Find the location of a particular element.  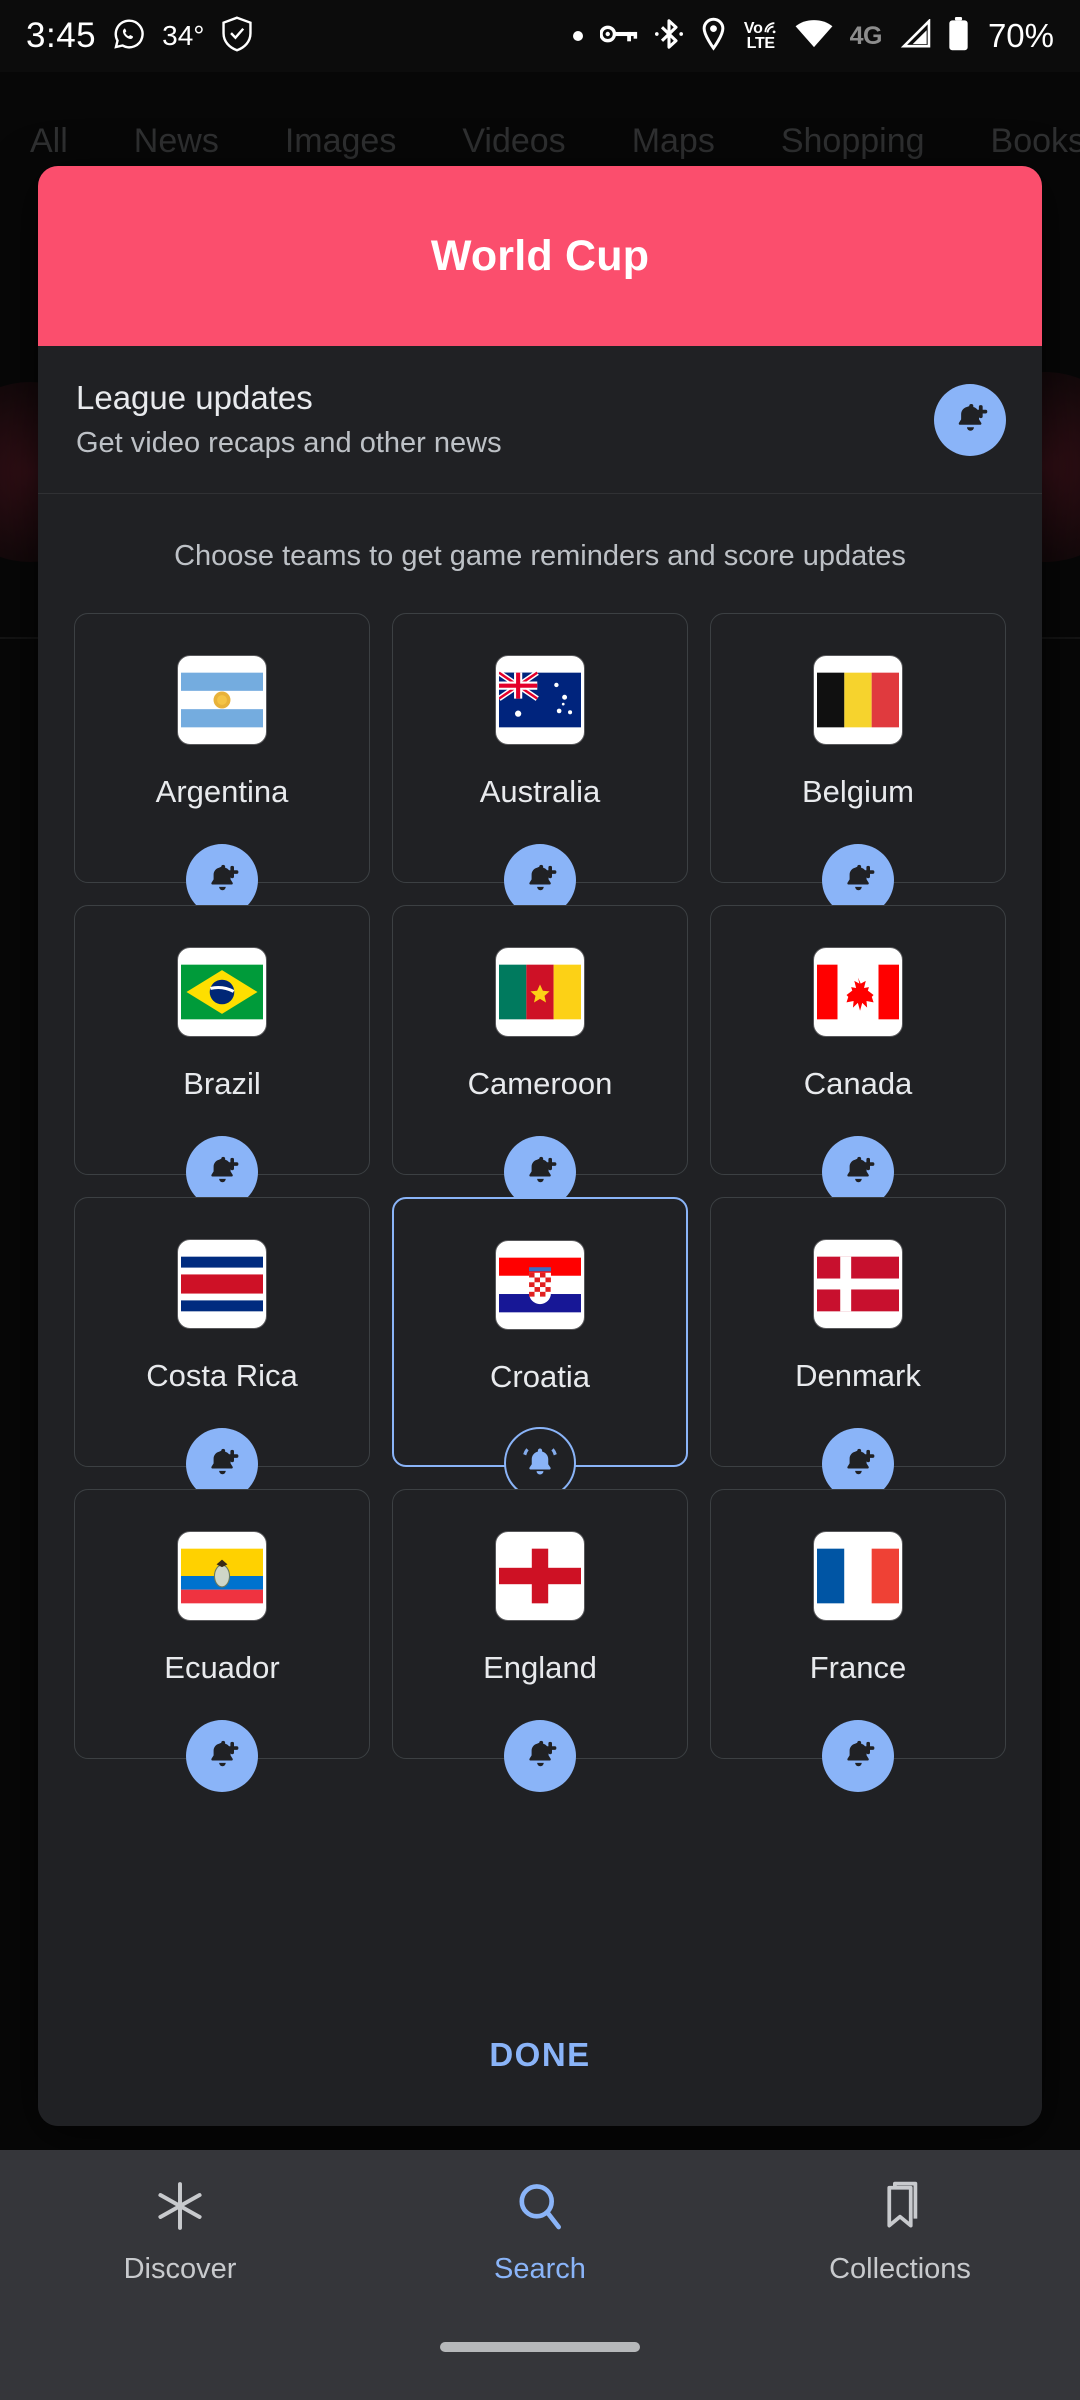

flag-brazil-icon is located at coordinates (222, 992).